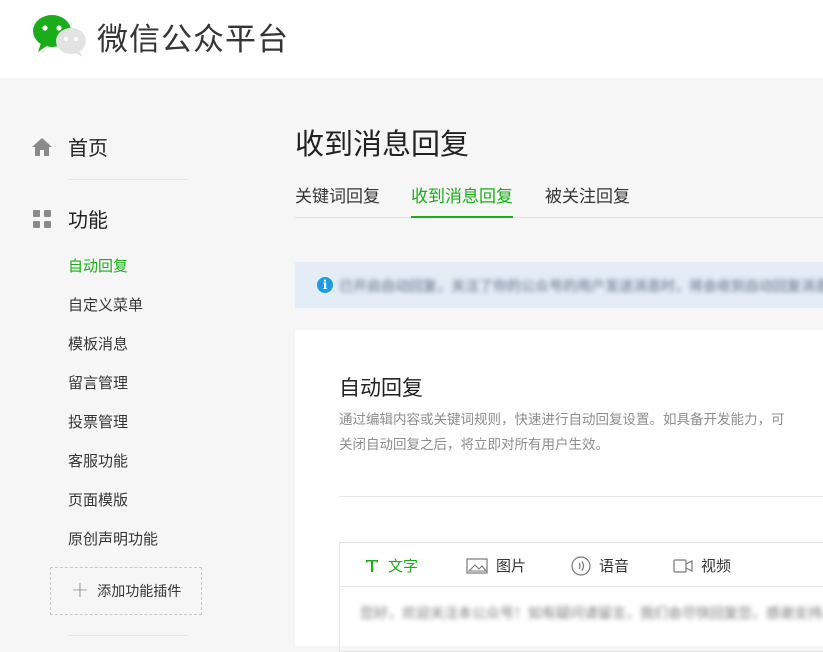 Image resolution: width=823 pixels, height=652 pixels. I want to click on editor-tab-image: 图片, so click(496, 565).